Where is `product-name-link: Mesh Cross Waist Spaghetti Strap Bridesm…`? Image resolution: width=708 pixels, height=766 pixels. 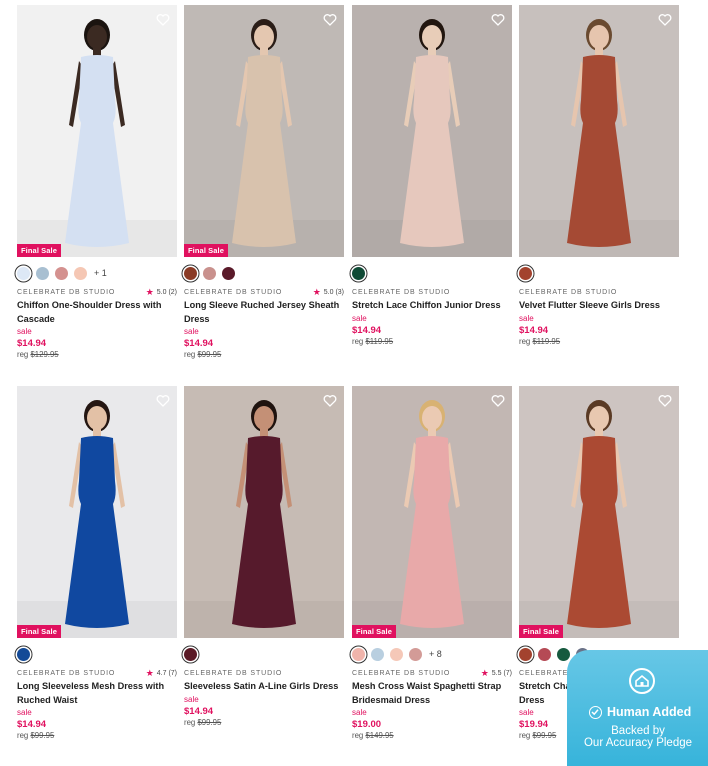
product-name-link: Mesh Cross Waist Spaghetti Strap Bridesm… is located at coordinates (432, 693).